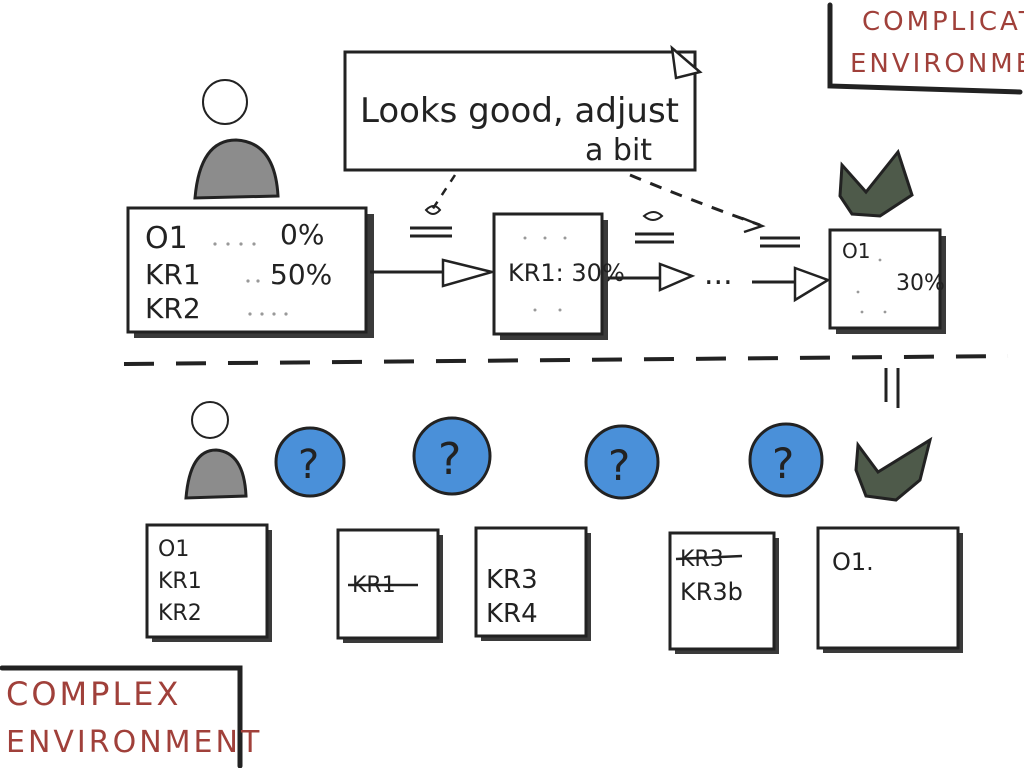 The height and width of the screenshot is (768, 1024). What do you see at coordinates (519, 111) in the screenshot?
I see `speech-line1: Looks good, adjust` at bounding box center [519, 111].